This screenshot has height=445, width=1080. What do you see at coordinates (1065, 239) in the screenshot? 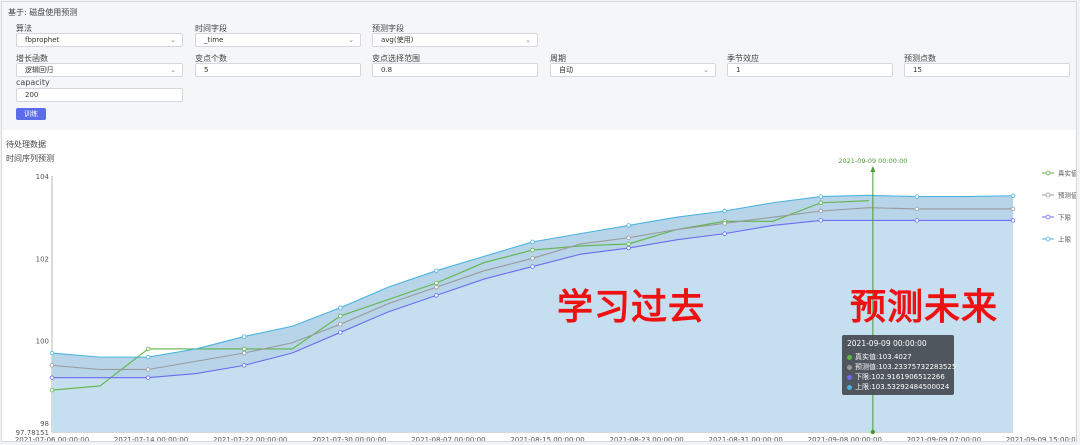
I see `legend-label: 上限` at bounding box center [1065, 239].